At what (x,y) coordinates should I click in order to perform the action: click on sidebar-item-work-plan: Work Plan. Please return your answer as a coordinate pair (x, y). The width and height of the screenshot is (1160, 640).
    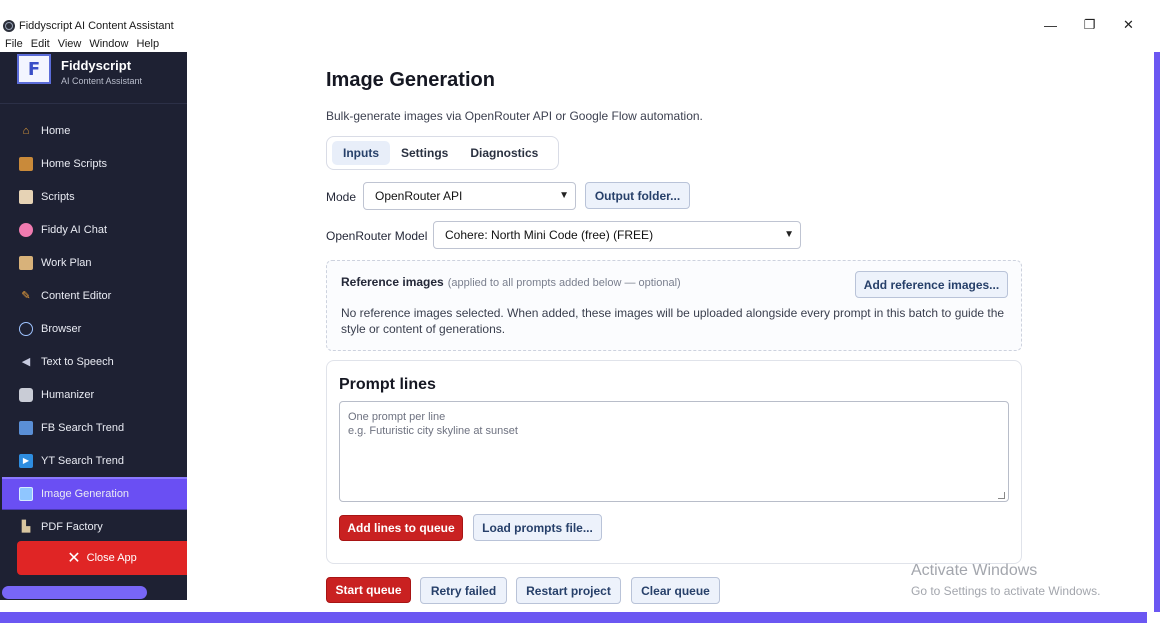
    Looking at the image, I should click on (93, 262).